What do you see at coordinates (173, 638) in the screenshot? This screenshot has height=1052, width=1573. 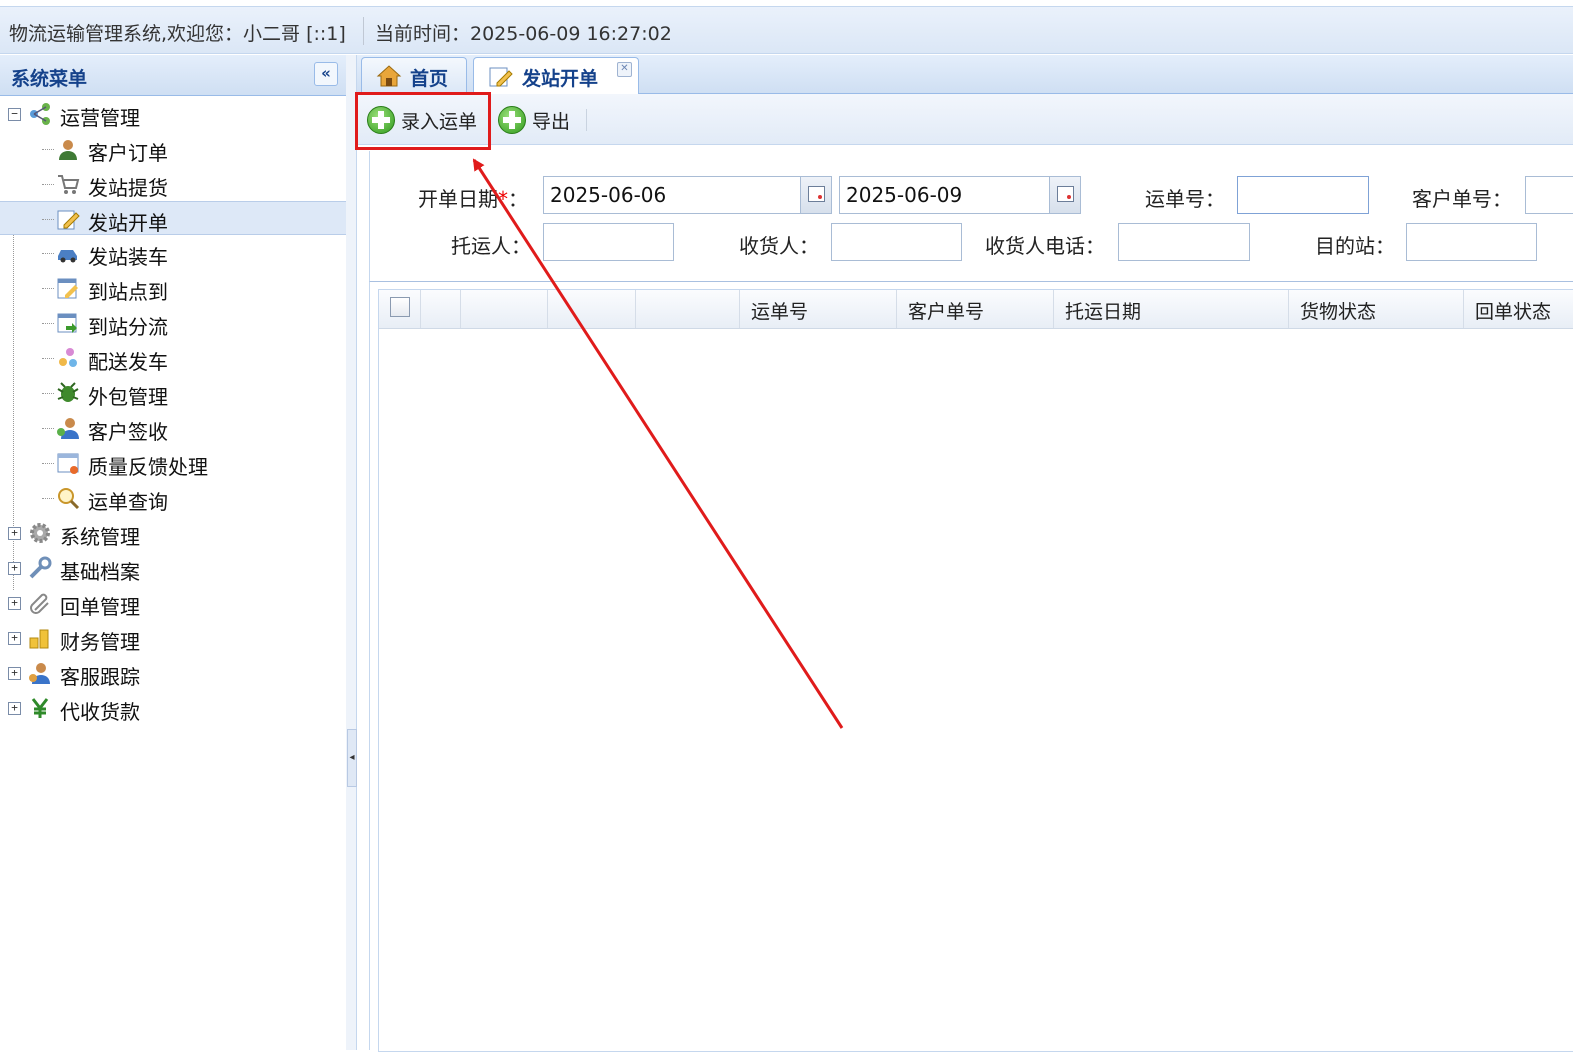 I see `tree-node-finance-management: + 财务管理` at bounding box center [173, 638].